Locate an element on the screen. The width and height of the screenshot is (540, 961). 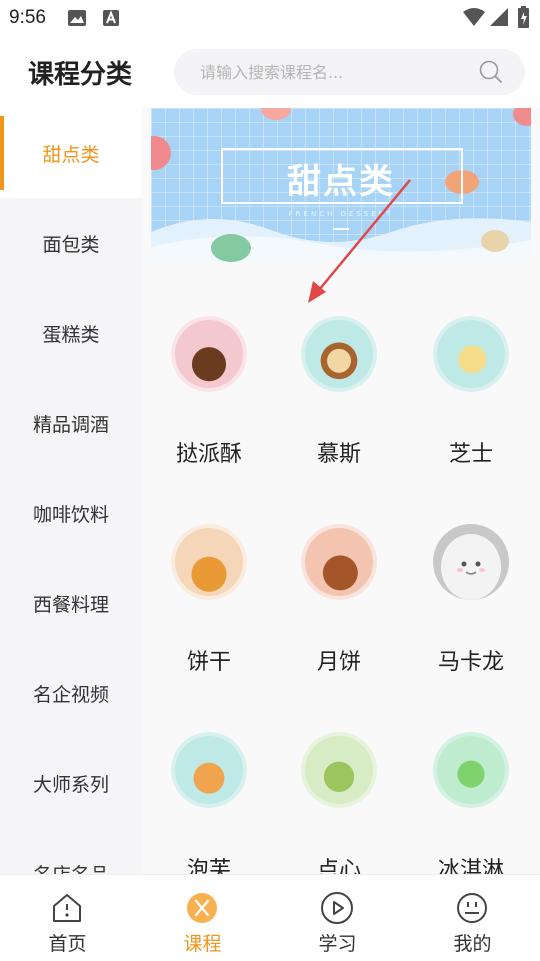
sidebar-item-label: 西餐料理 is located at coordinates (70, 604).